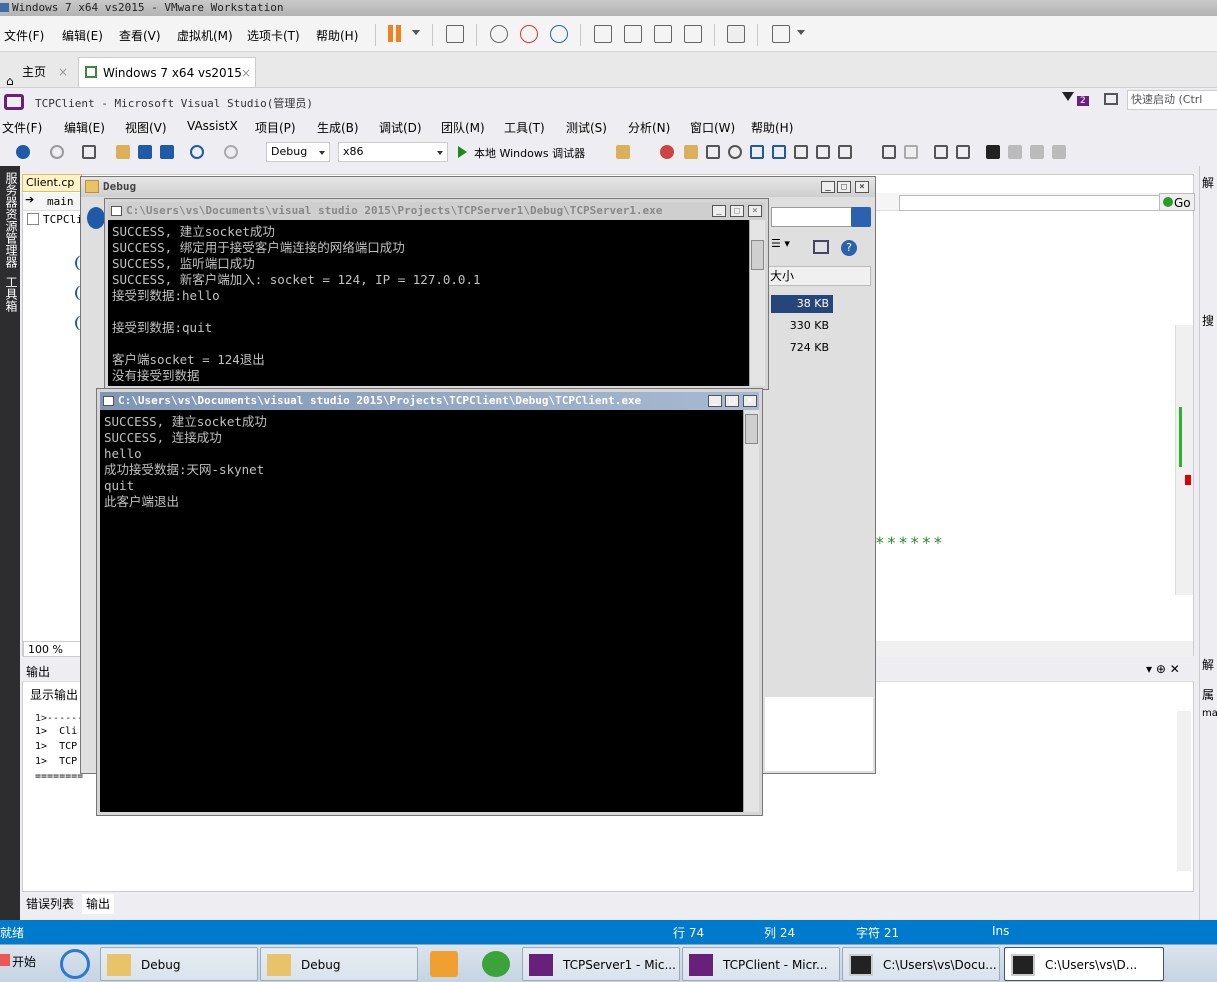  Describe the element at coordinates (273, 35) in the screenshot. I see `vm-menu-tabs: 选项卡(T)` at that location.